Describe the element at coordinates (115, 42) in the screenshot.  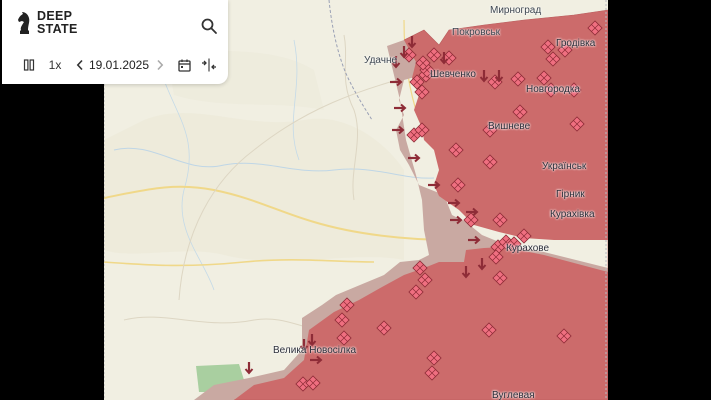
I see `control-panel: DEEP STATE 1x 19.01.2025` at that location.